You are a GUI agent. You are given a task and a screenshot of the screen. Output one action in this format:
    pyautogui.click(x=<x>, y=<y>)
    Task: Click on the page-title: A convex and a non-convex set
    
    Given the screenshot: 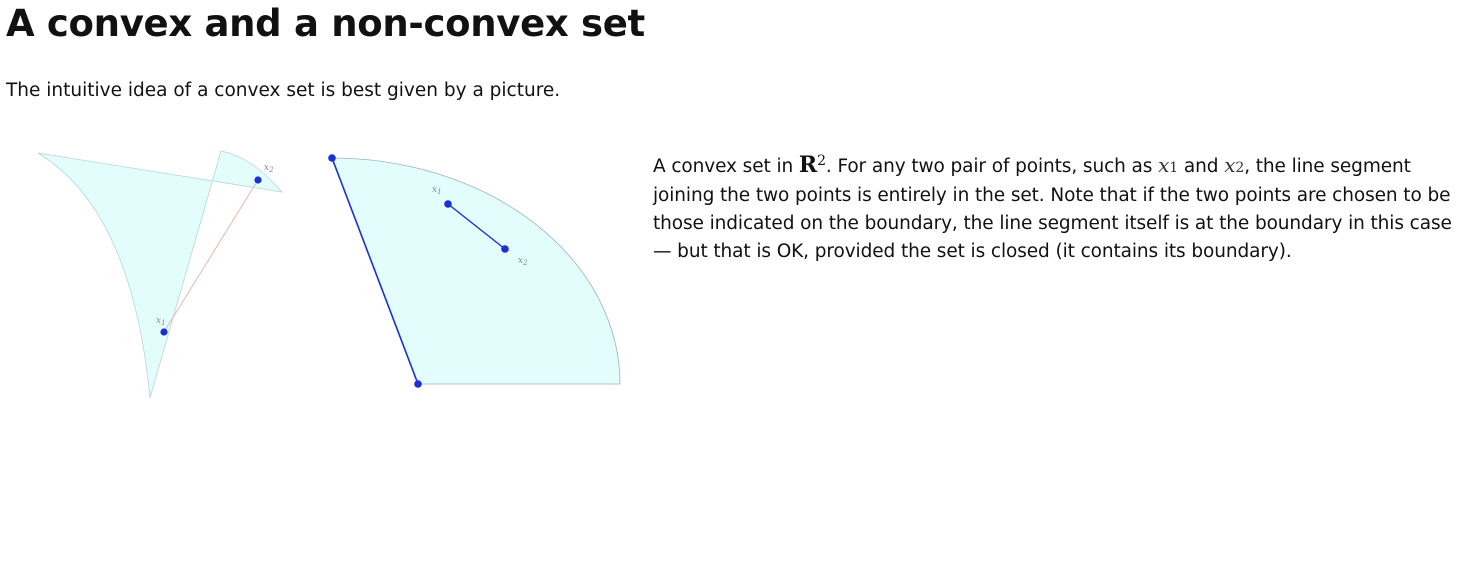 What is the action you would take?
    pyautogui.click(x=325, y=23)
    